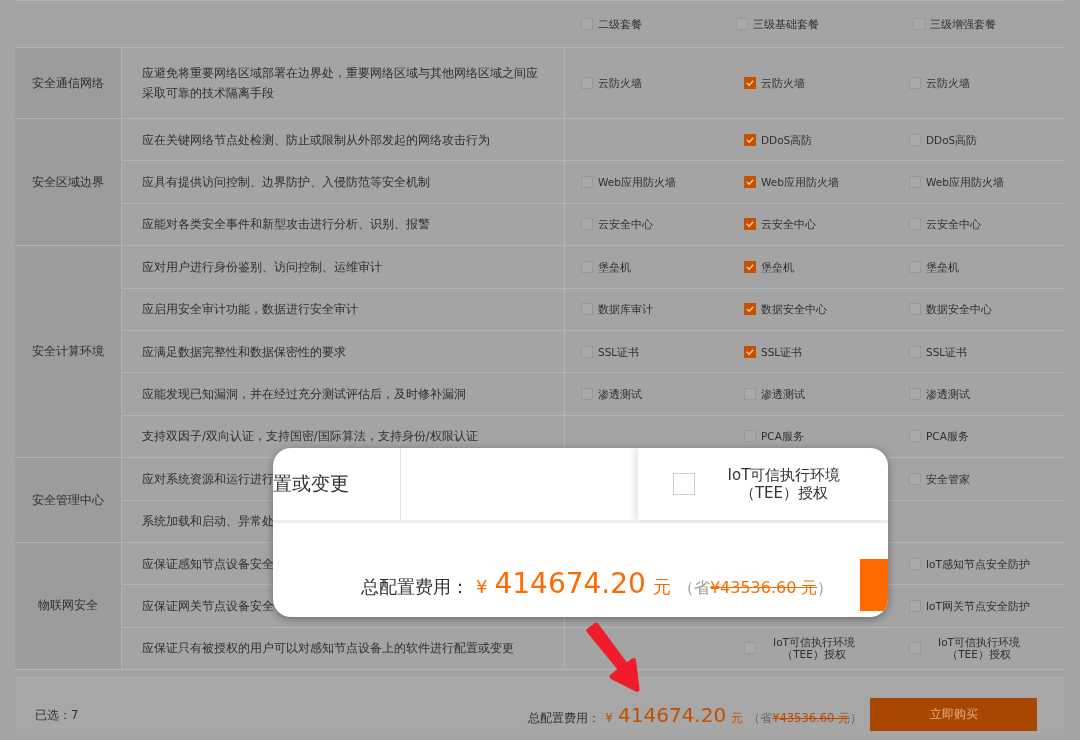  Describe the element at coordinates (343, 352) in the screenshot. I see `requirement-cell: 应满足数据完整性和数据保密性的要求` at that location.